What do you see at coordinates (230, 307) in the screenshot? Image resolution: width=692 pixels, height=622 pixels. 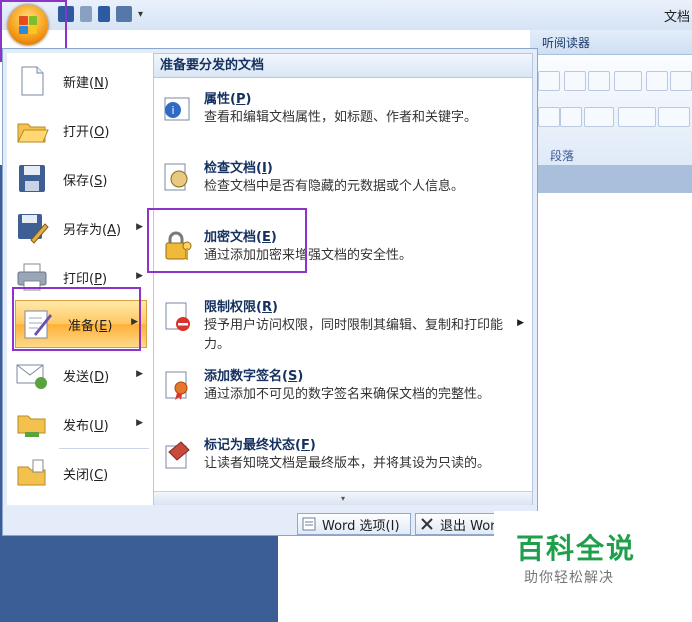 I see `submenu-title: 限制权限` at bounding box center [230, 307].